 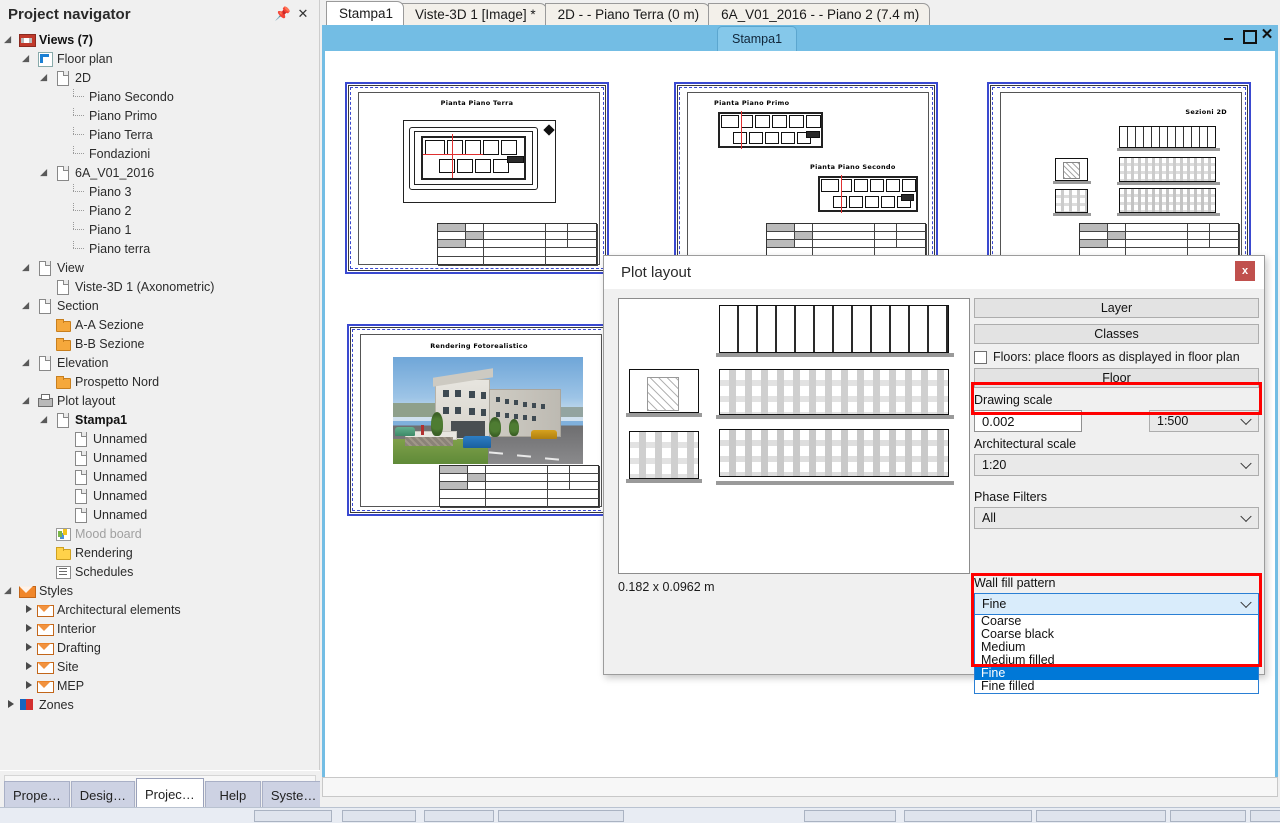 I want to click on tree-item-prospetto-nord: Prospetto Nord, so click(x=159, y=381).